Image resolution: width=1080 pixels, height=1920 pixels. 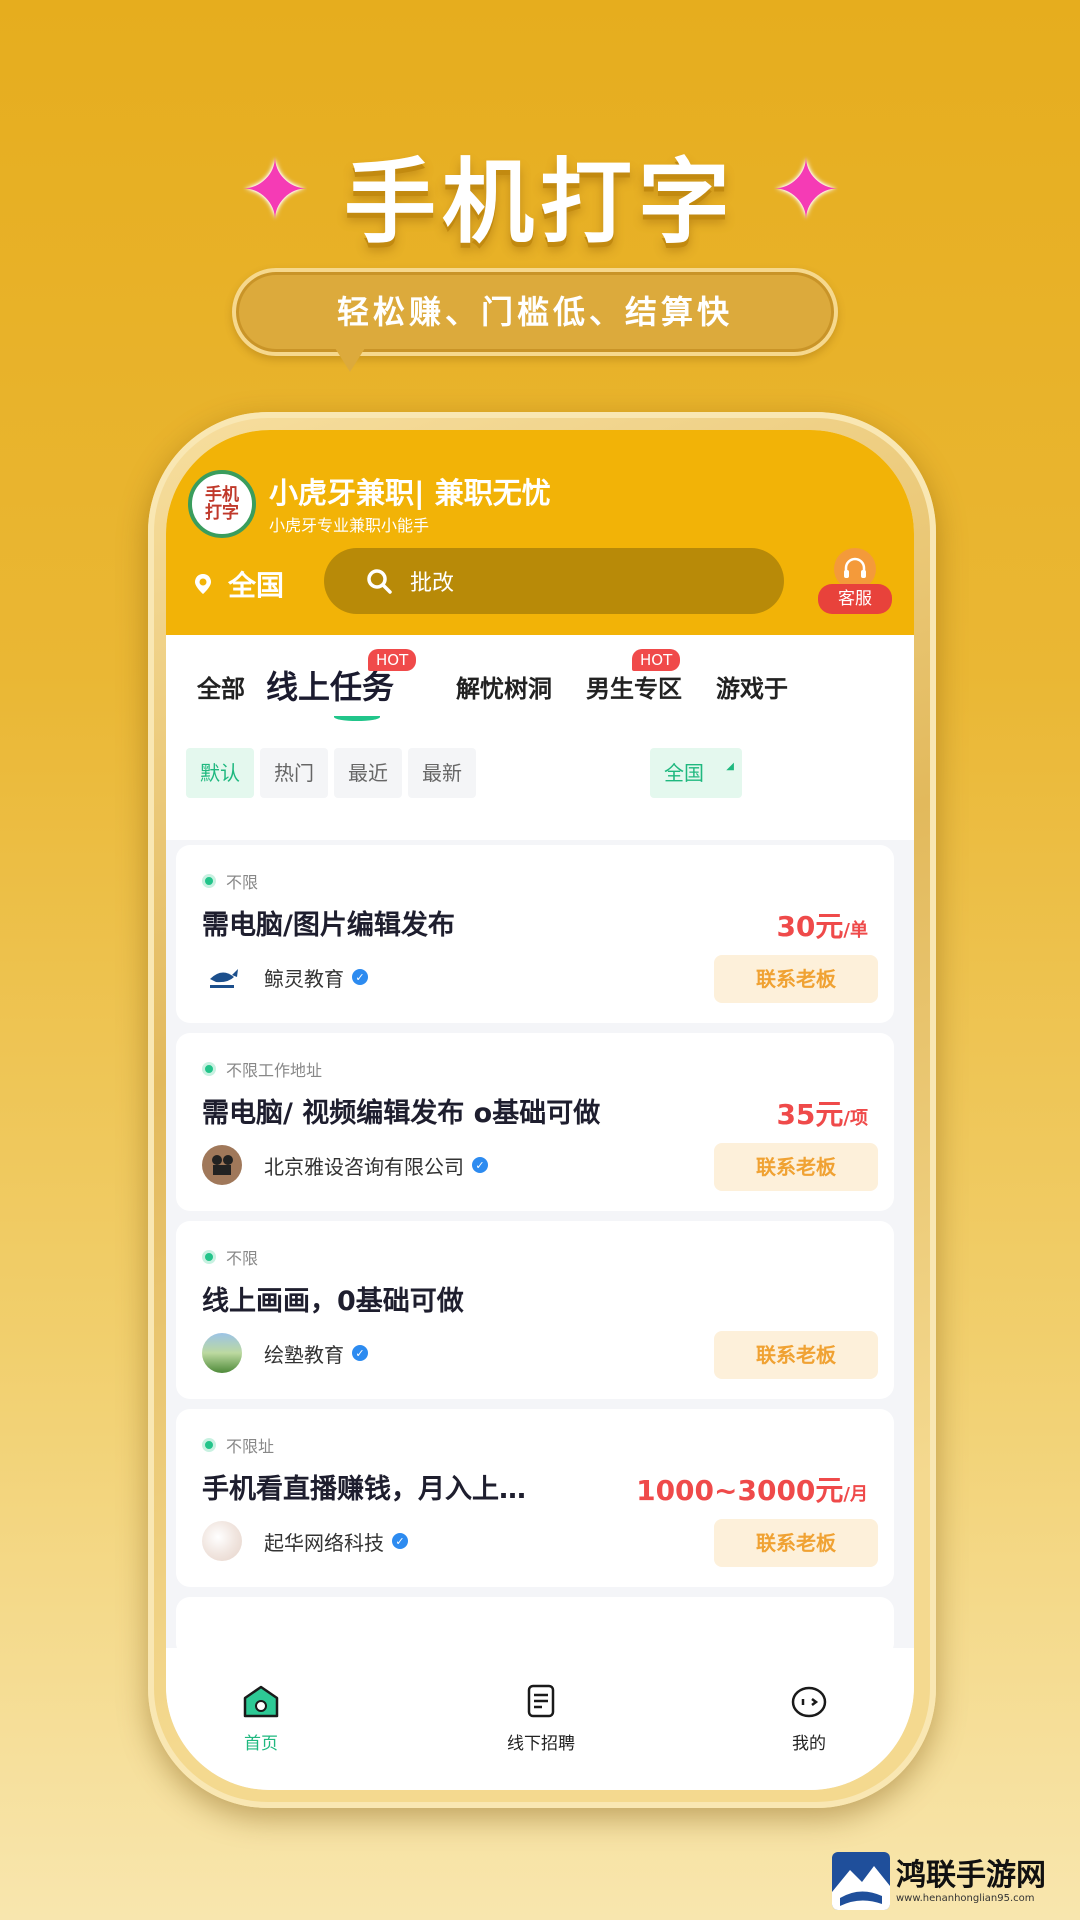 I want to click on nav-offline-jobs: 线下招聘, so click(x=541, y=1719).